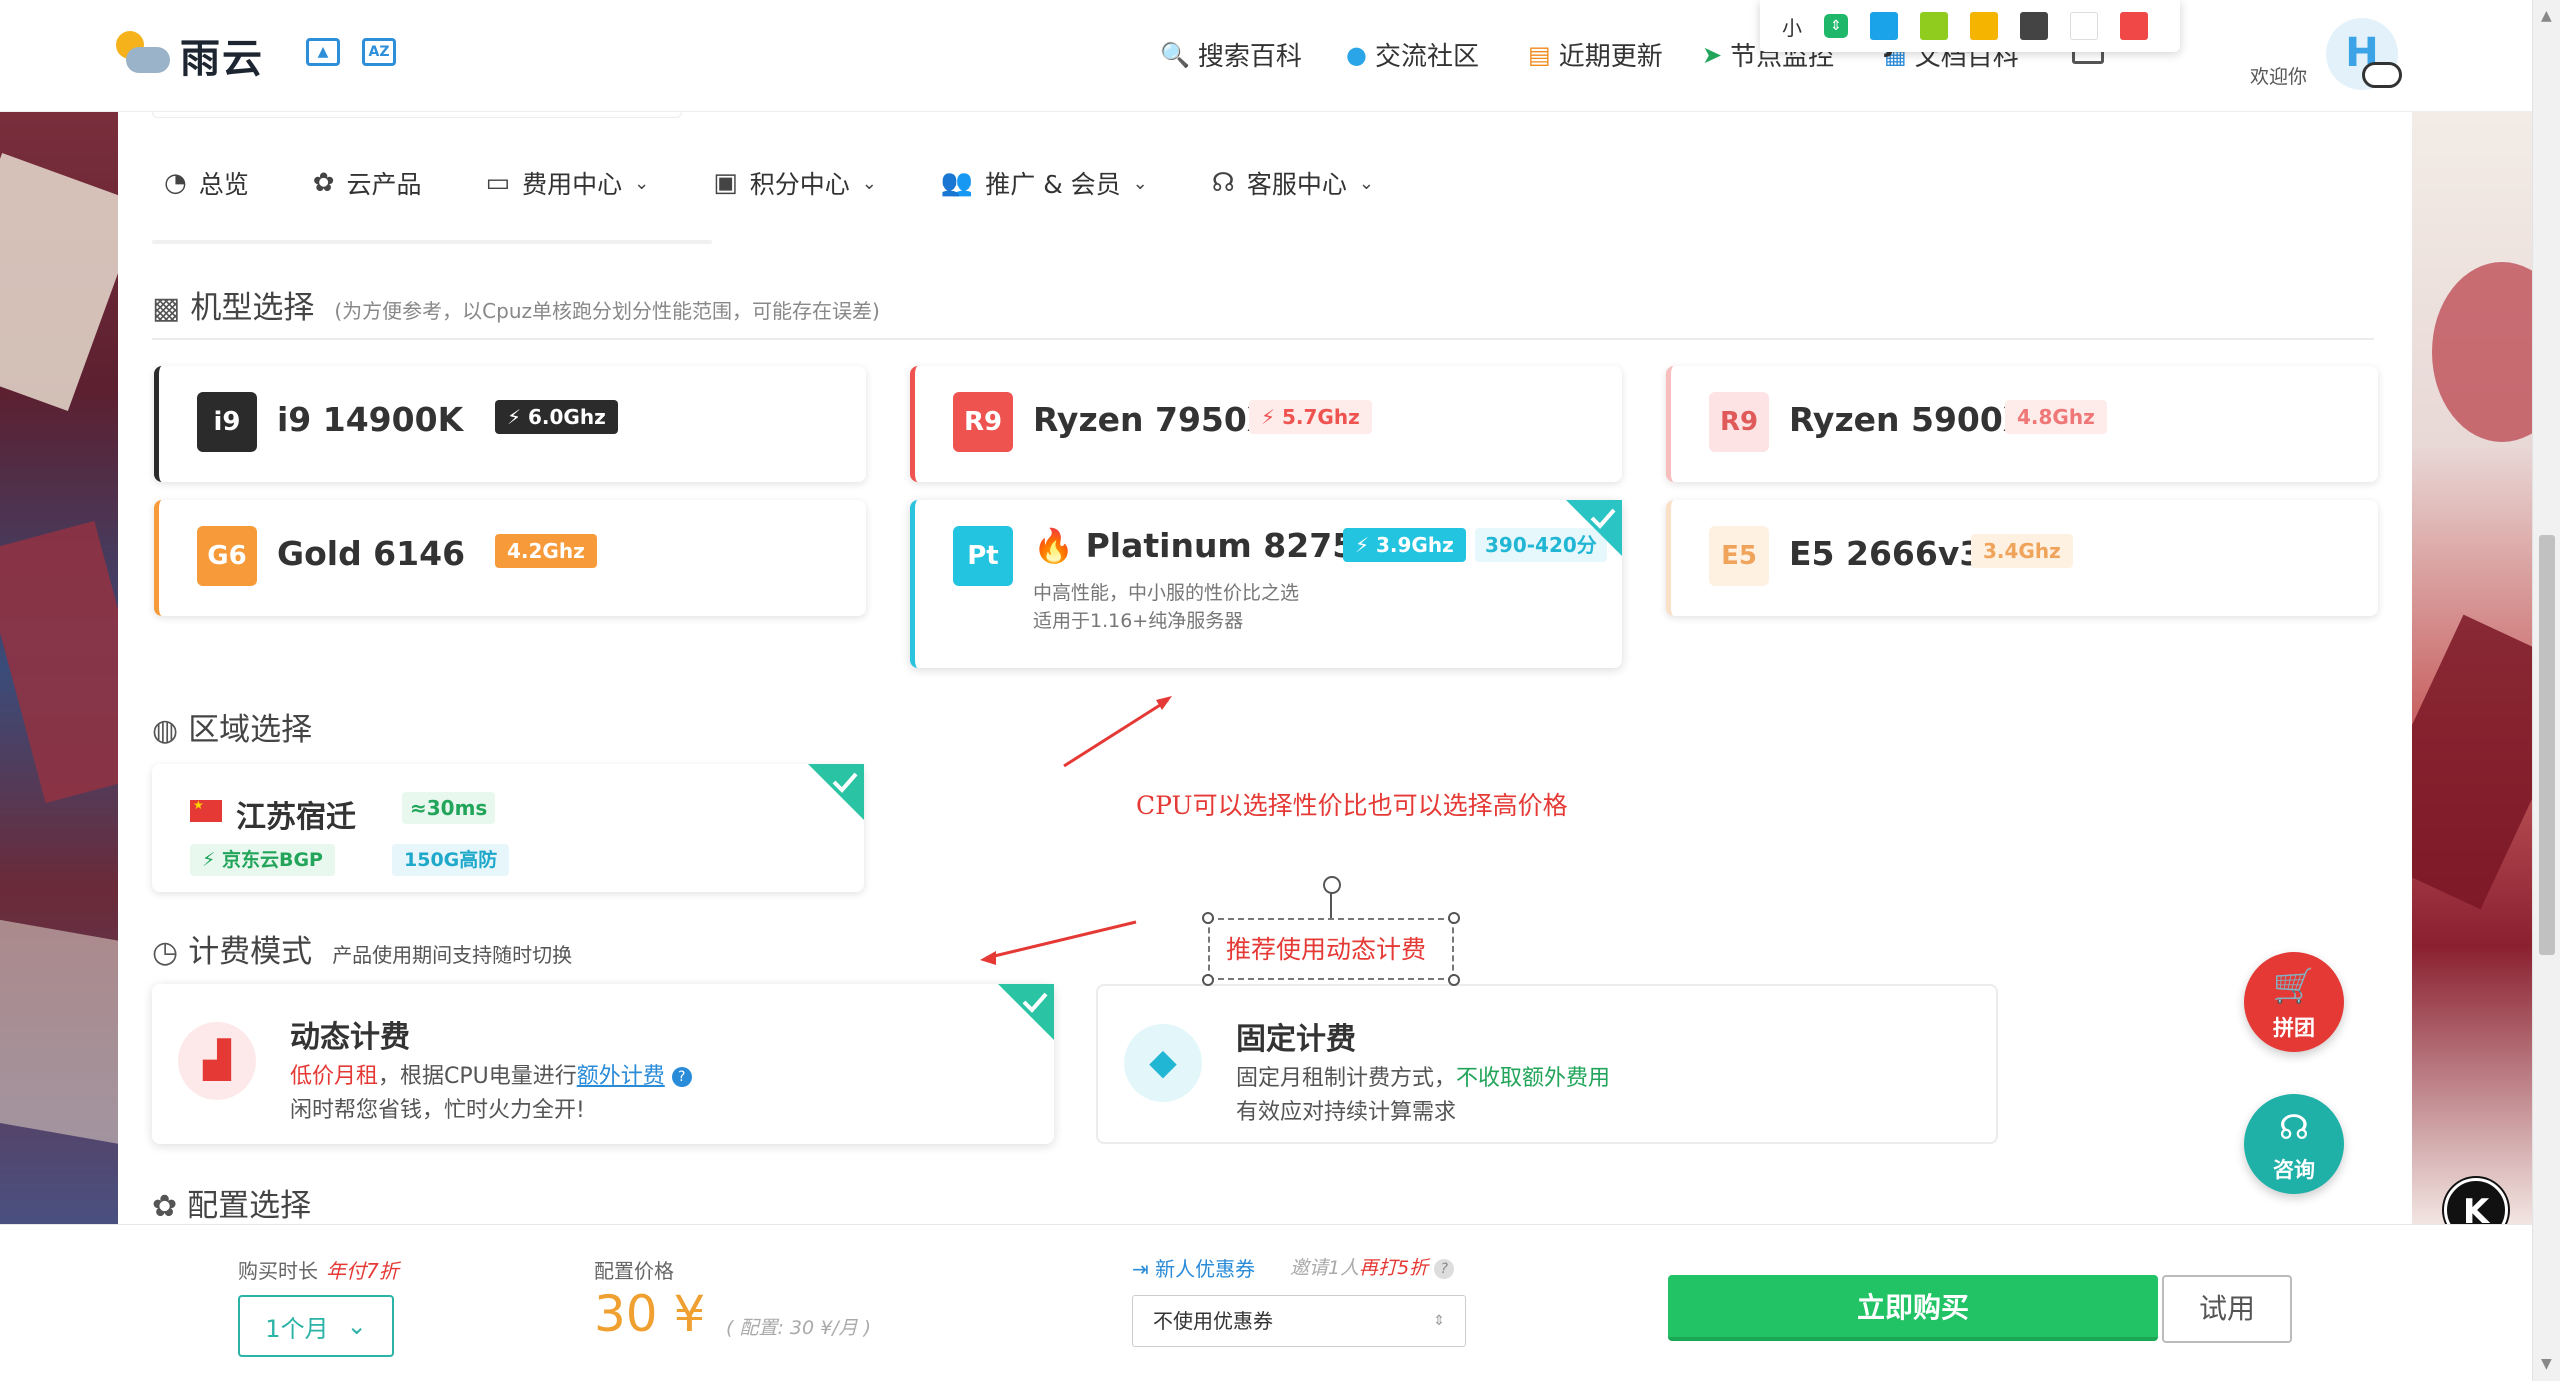 The height and width of the screenshot is (1381, 2560). I want to click on cpu-desc-line2: 适用于1.16+纯净服务器, so click(1138, 621).